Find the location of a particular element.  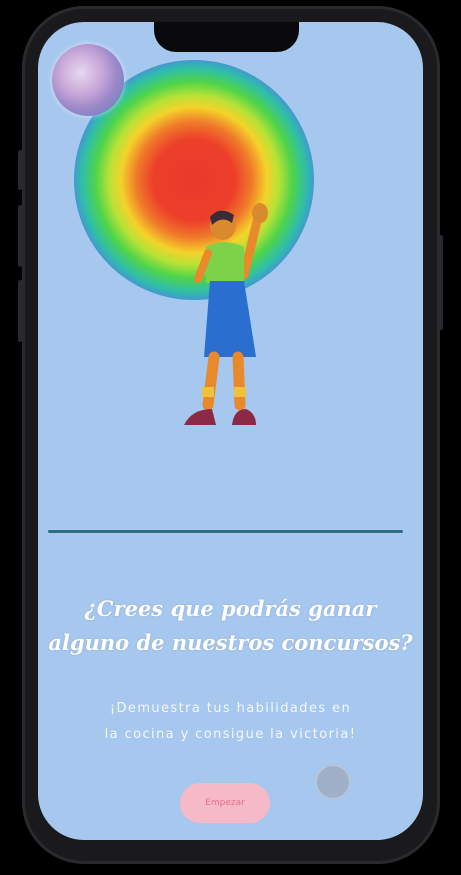

start-button: Empezar is located at coordinates (225, 803).